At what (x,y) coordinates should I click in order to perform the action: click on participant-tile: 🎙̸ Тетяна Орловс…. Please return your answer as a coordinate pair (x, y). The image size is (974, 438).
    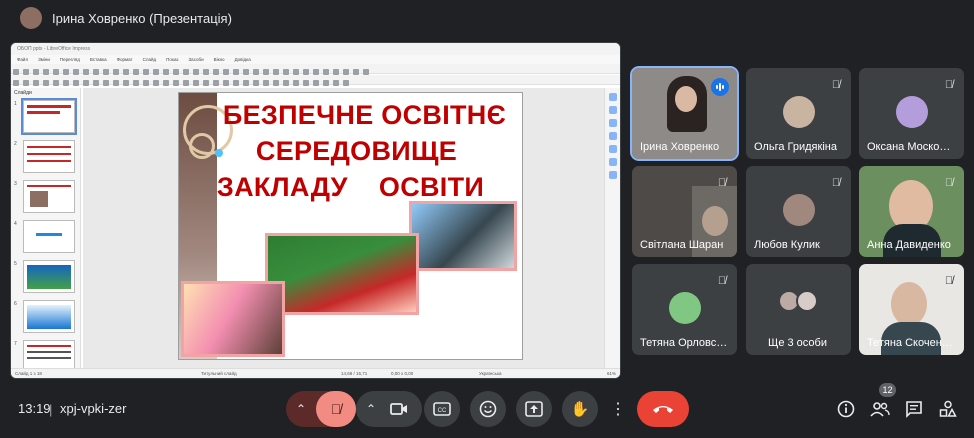
    Looking at the image, I should click on (684, 309).